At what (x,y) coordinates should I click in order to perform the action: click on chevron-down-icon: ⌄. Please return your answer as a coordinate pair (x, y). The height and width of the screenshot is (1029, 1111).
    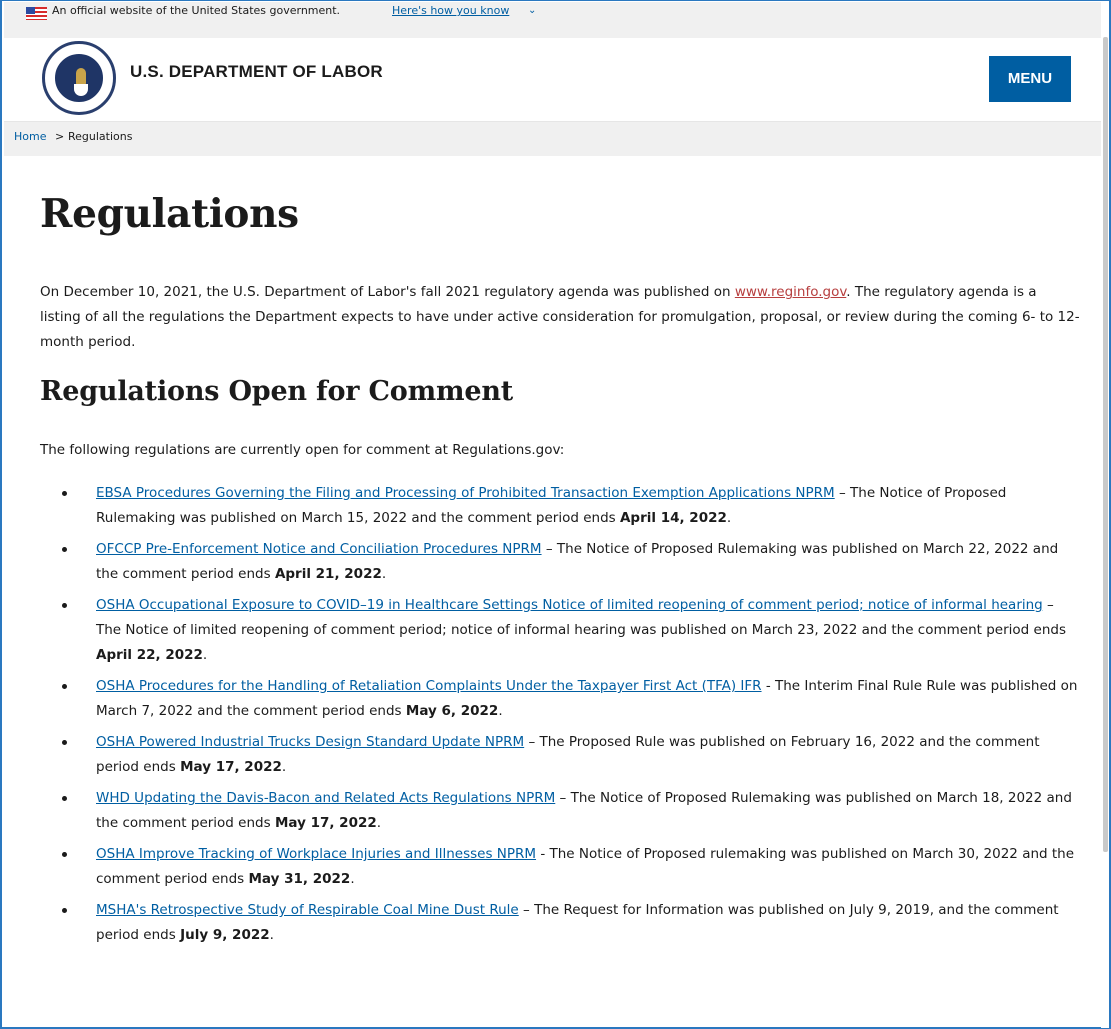
    Looking at the image, I should click on (532, 14).